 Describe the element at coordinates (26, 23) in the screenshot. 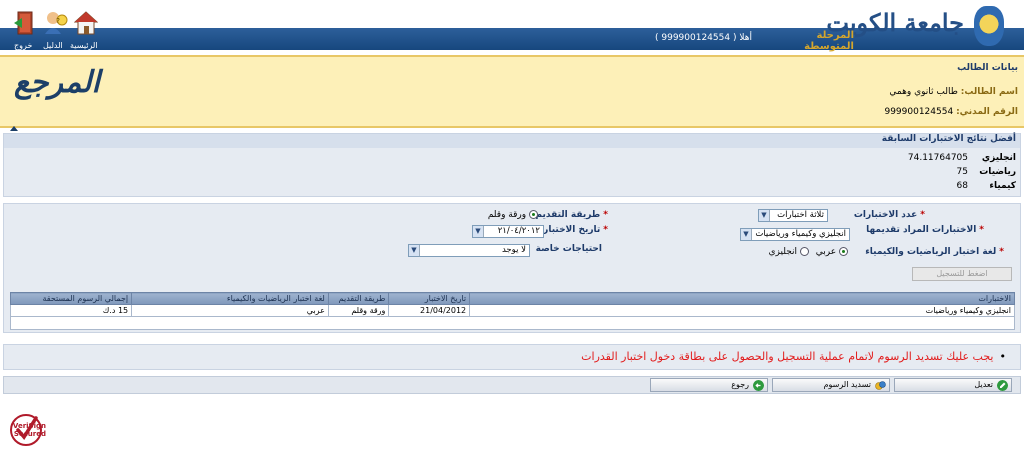

I see `logout-door-icon` at that location.